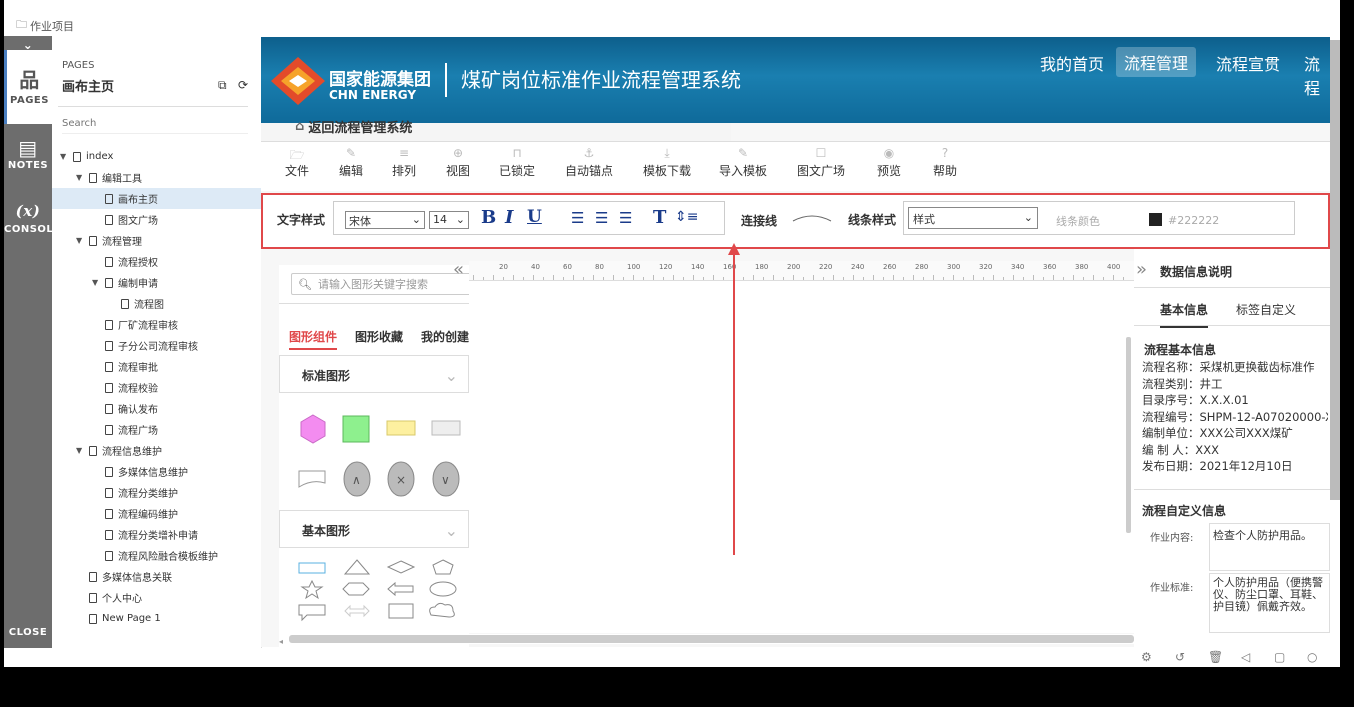  What do you see at coordinates (45, 25) in the screenshot?
I see `project-title: 🗀 作业项目` at bounding box center [45, 25].